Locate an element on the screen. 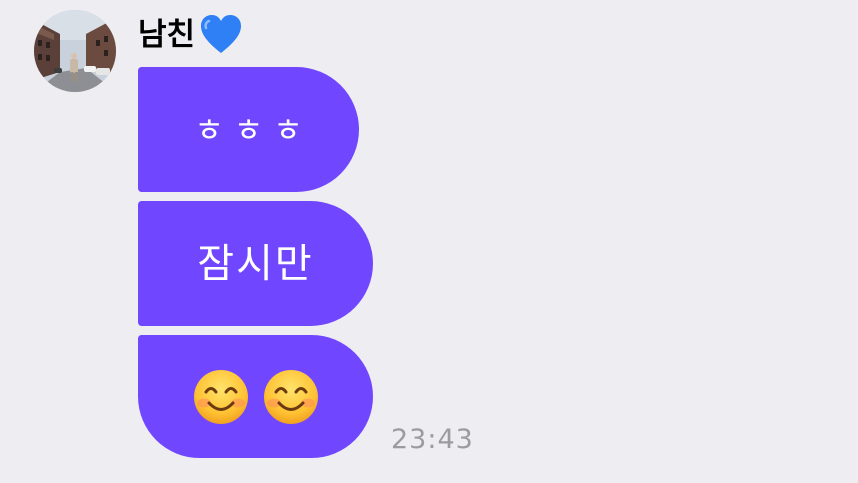  message-text: ㅎㅎㅎ is located at coordinates (253, 129).